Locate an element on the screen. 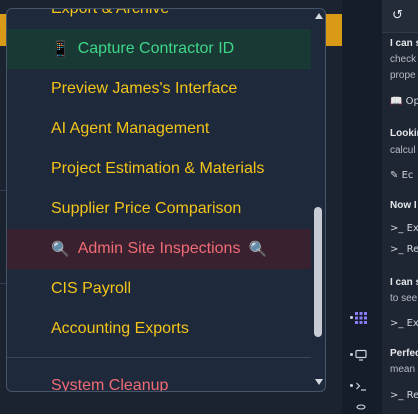 The image size is (418, 414). database-icon is located at coordinates (361, 409).